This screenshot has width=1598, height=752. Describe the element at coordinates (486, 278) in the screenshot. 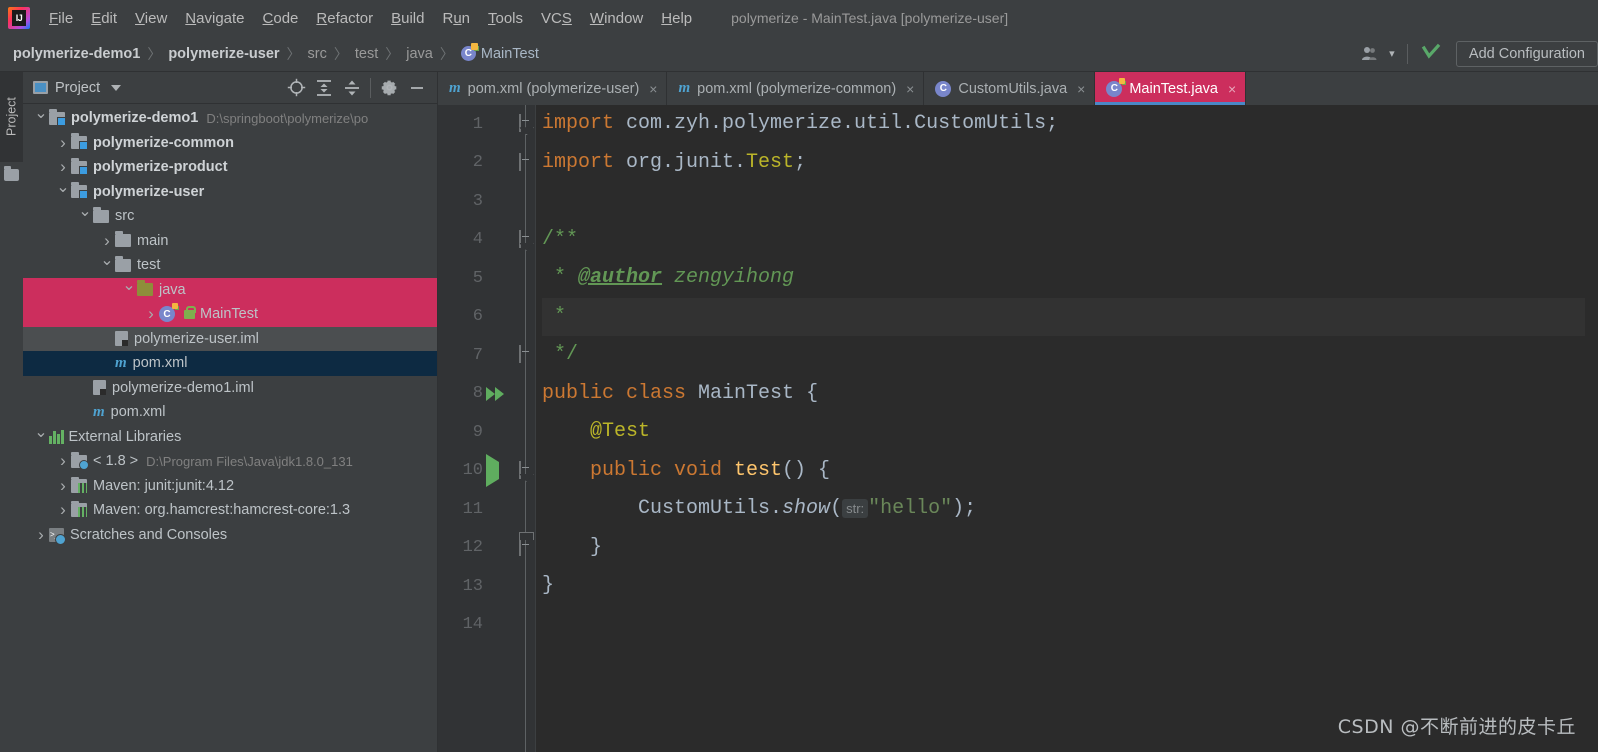

I see `gutter-line: 5` at that location.